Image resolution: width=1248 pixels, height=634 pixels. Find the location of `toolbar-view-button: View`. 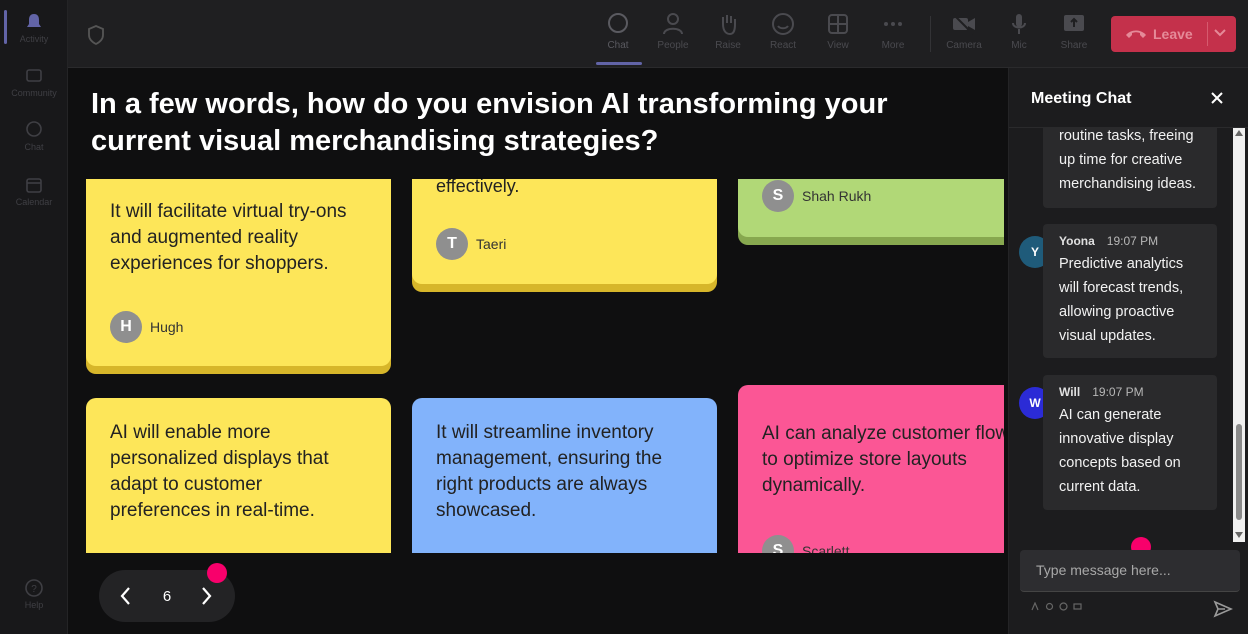

toolbar-view-button: View is located at coordinates (838, 31).